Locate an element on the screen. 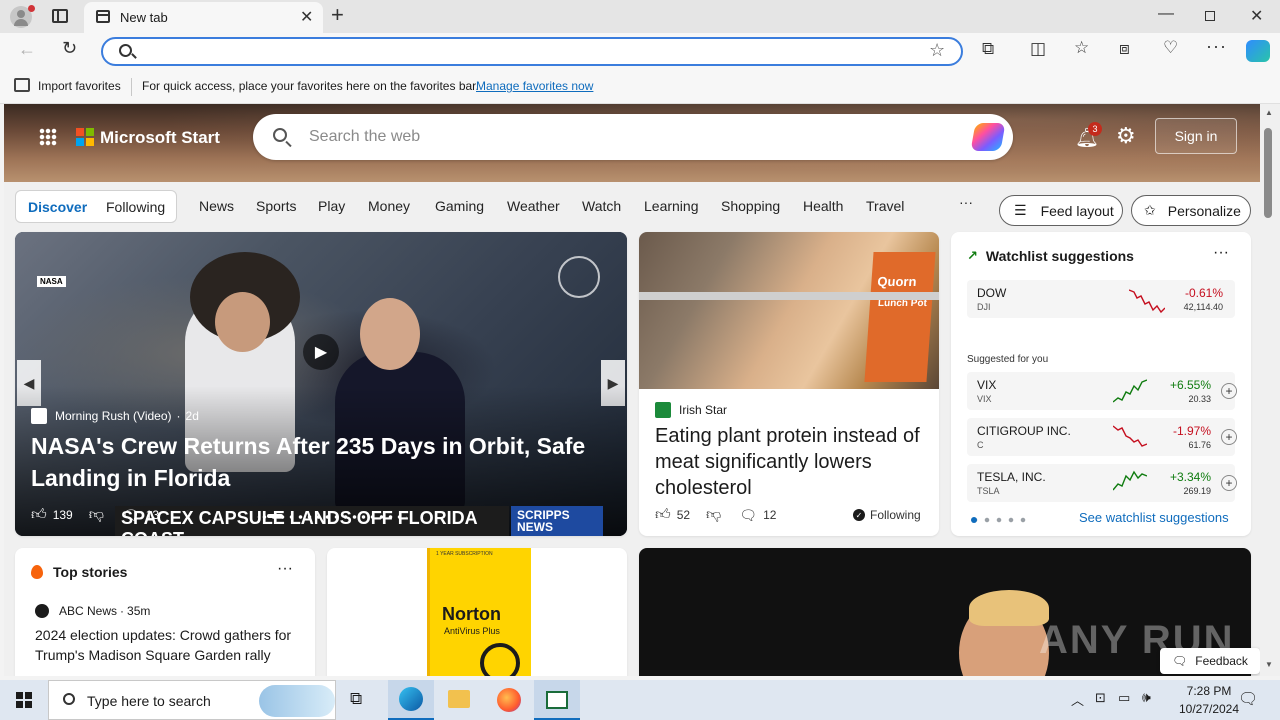 This screenshot has width=1280, height=720. import-favorites: Import favorites is located at coordinates (79, 86).